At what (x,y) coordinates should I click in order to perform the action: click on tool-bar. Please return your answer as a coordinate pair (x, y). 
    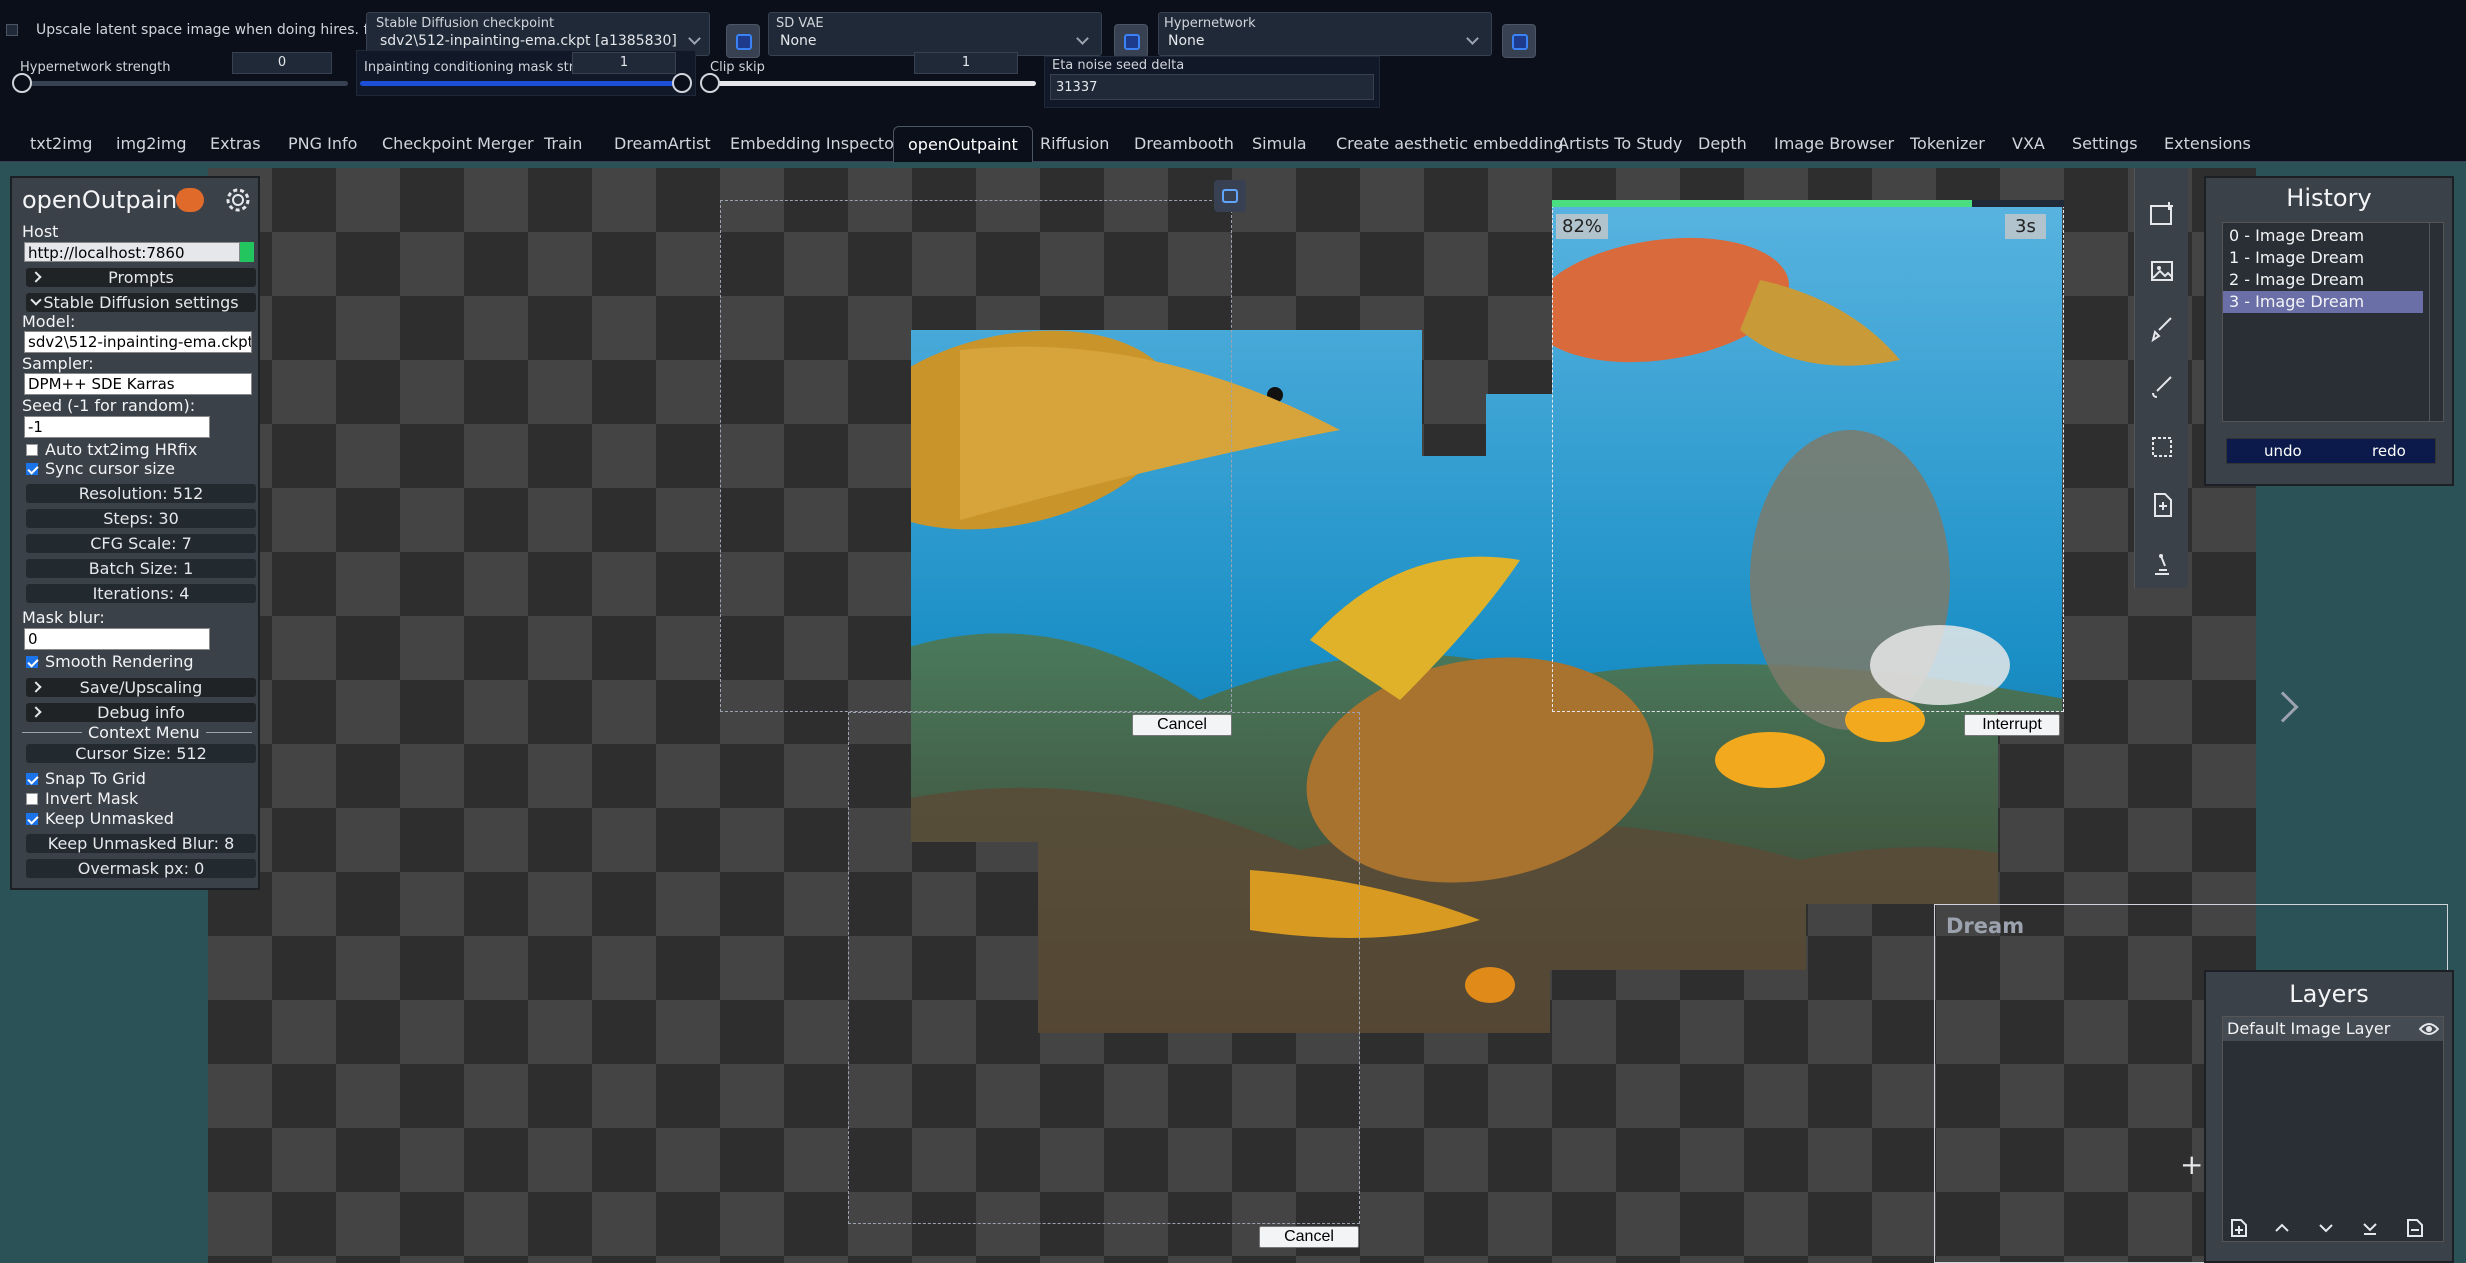
    Looking at the image, I should click on (2161, 378).